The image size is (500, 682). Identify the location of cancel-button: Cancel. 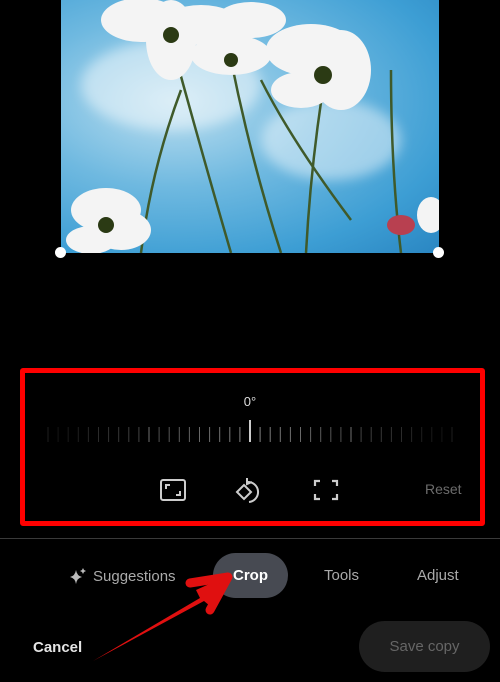
(57, 647).